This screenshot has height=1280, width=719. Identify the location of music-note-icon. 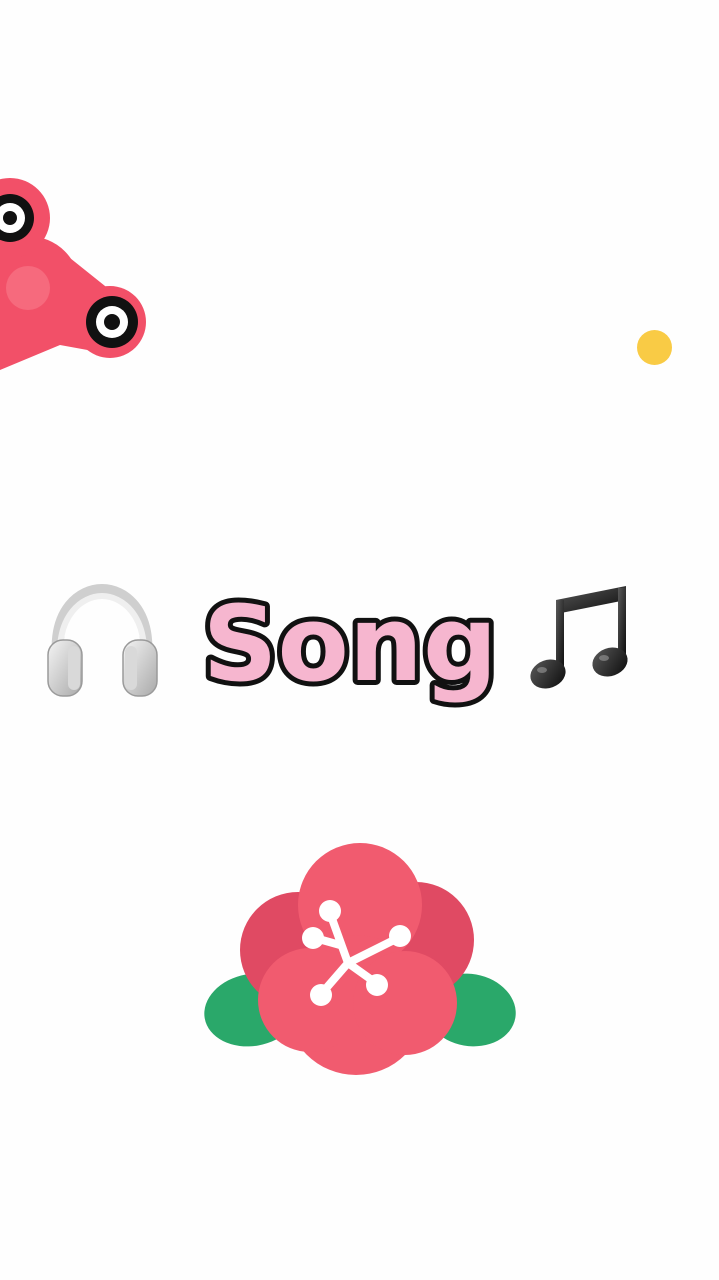
(579, 637).